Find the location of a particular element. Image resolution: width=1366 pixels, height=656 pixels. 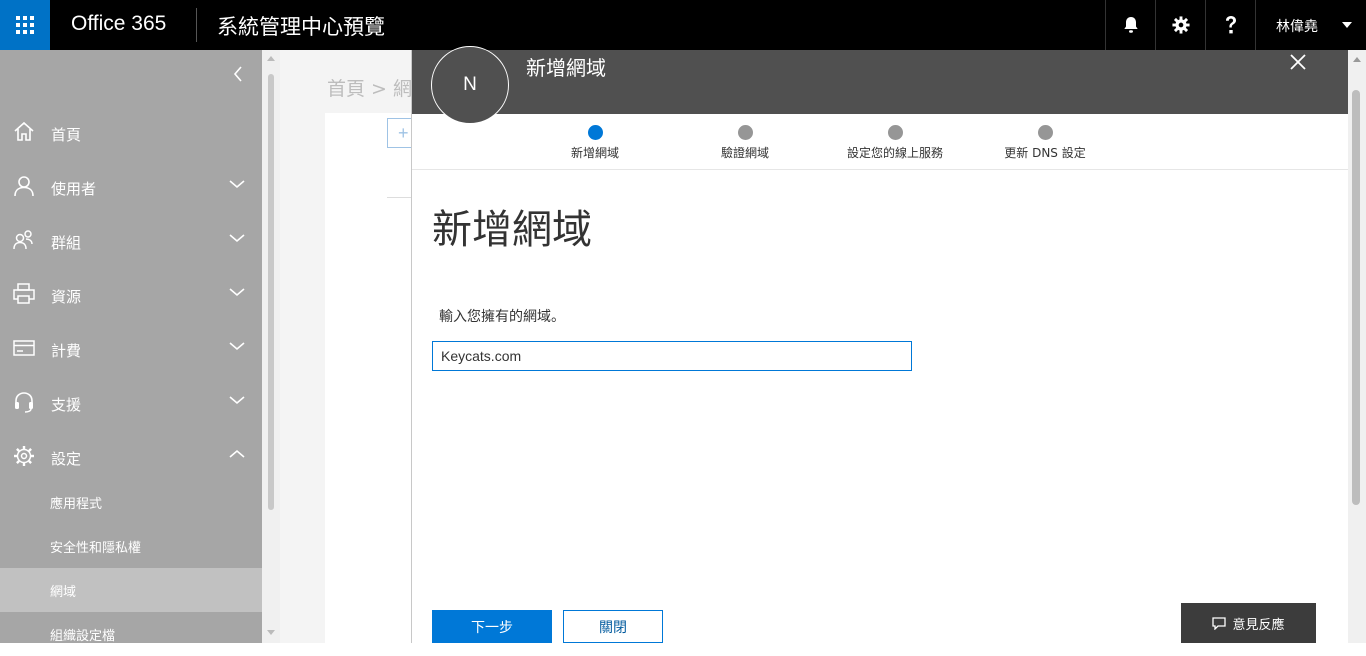

step-add-domain: 新增網域 is located at coordinates (595, 143).